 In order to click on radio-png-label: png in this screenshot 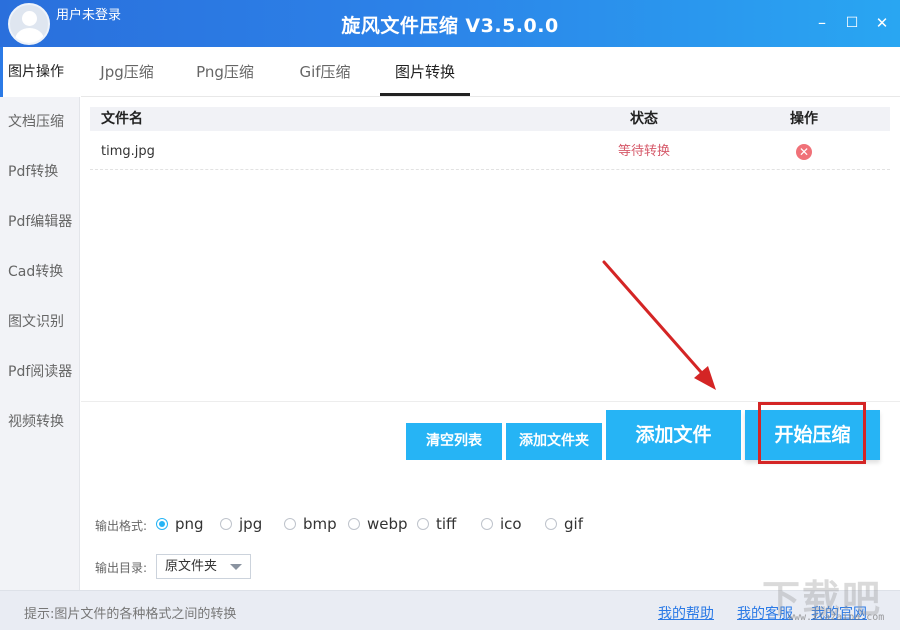, I will do `click(189, 524)`.